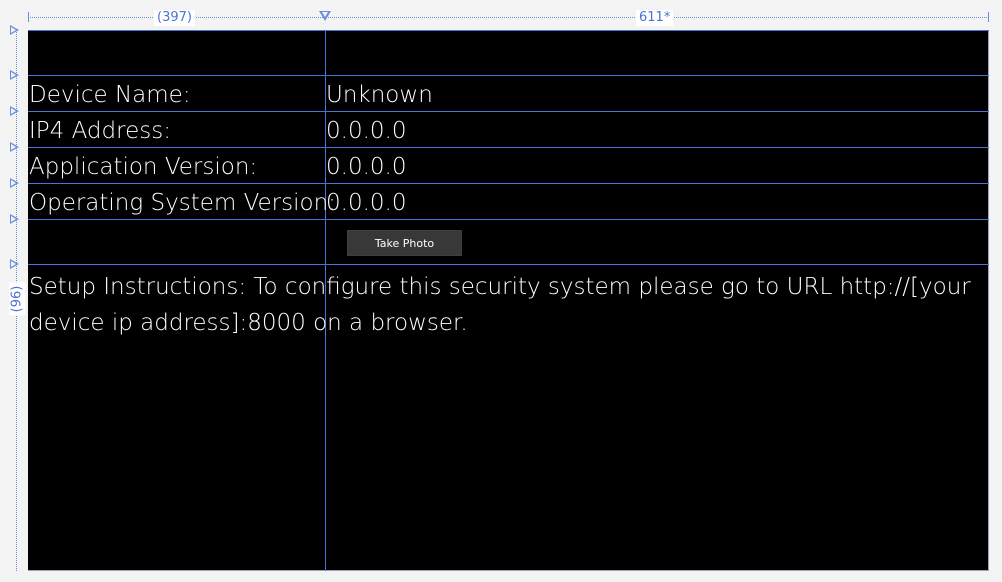 The height and width of the screenshot is (582, 1002). What do you see at coordinates (174, 18) in the screenshot?
I see `column-1-width-label: (397)` at bounding box center [174, 18].